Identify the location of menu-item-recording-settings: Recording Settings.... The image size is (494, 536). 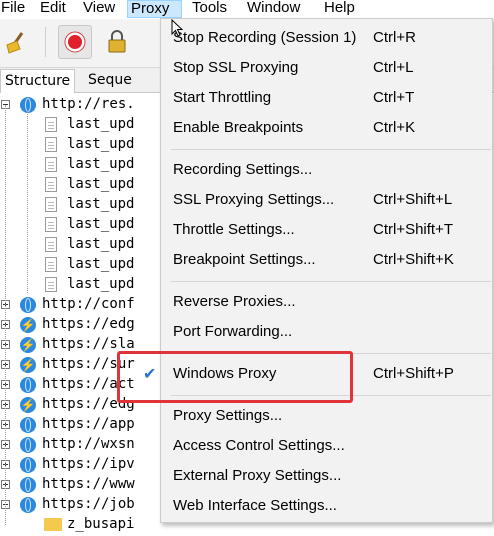
(326, 172).